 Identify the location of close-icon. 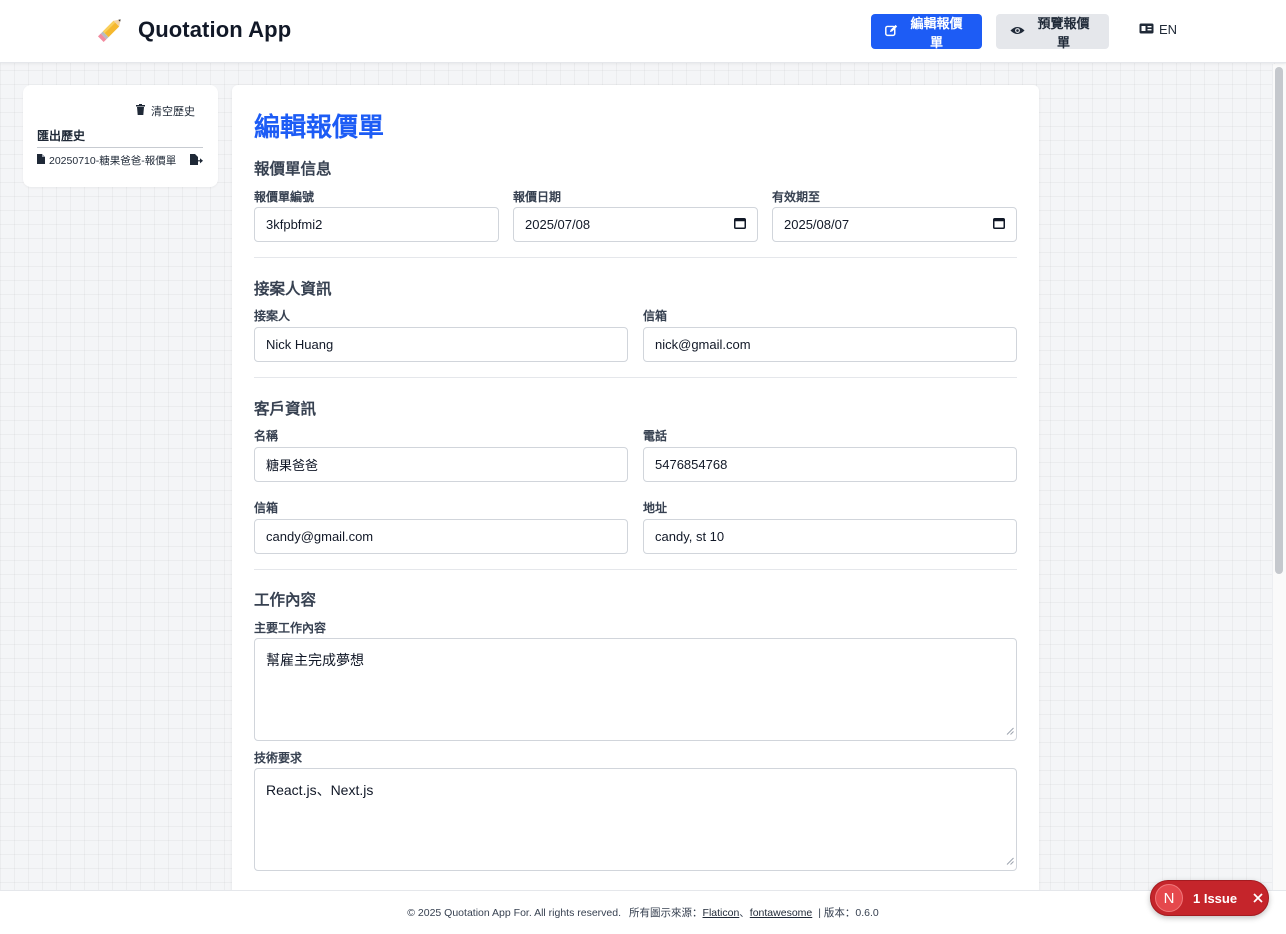
(1258, 898).